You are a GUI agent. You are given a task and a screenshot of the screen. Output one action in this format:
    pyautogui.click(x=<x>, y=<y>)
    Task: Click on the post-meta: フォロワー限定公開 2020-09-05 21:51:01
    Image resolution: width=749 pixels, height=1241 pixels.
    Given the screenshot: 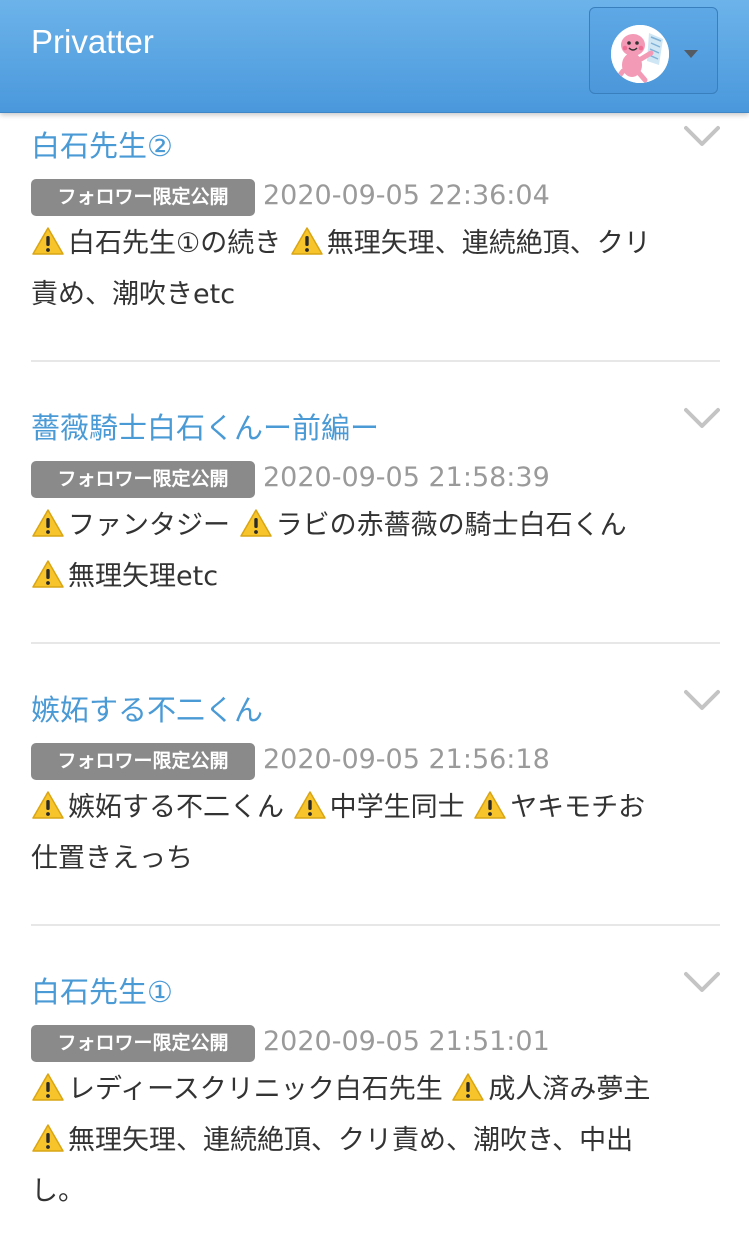 What is the action you would take?
    pyautogui.click(x=375, y=1045)
    